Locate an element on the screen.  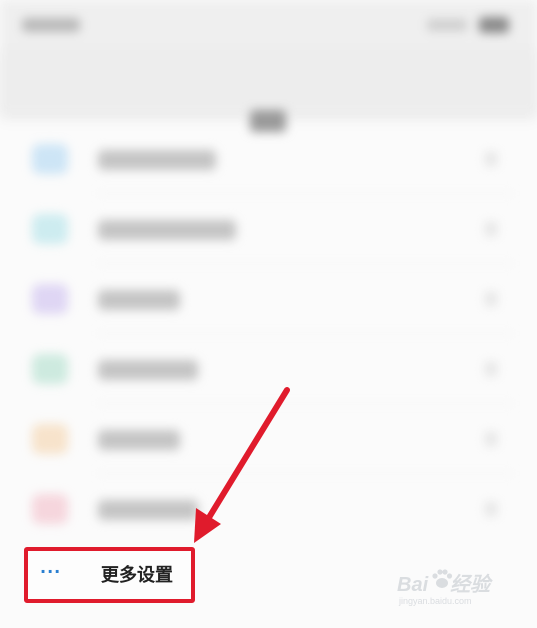
watermark: Bai 经验 jingyan.baidu.com is located at coordinates (452, 591).